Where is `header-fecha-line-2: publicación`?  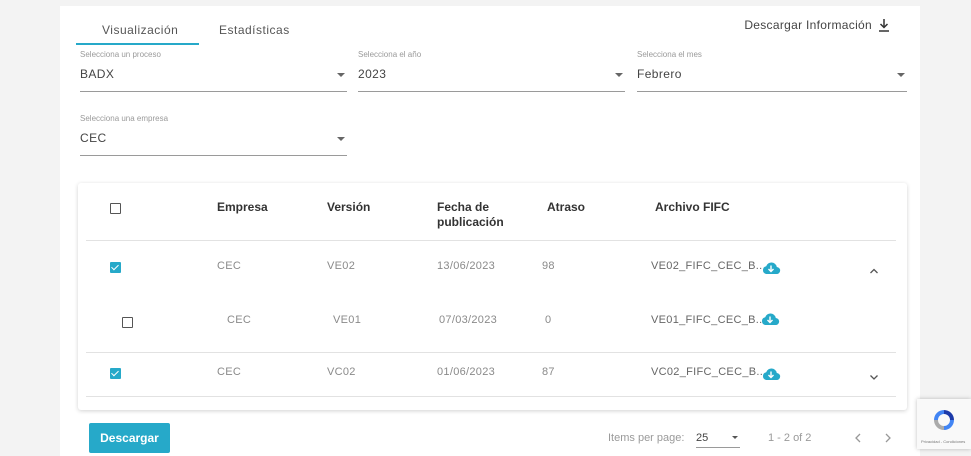 header-fecha-line-2: publicación is located at coordinates (470, 222).